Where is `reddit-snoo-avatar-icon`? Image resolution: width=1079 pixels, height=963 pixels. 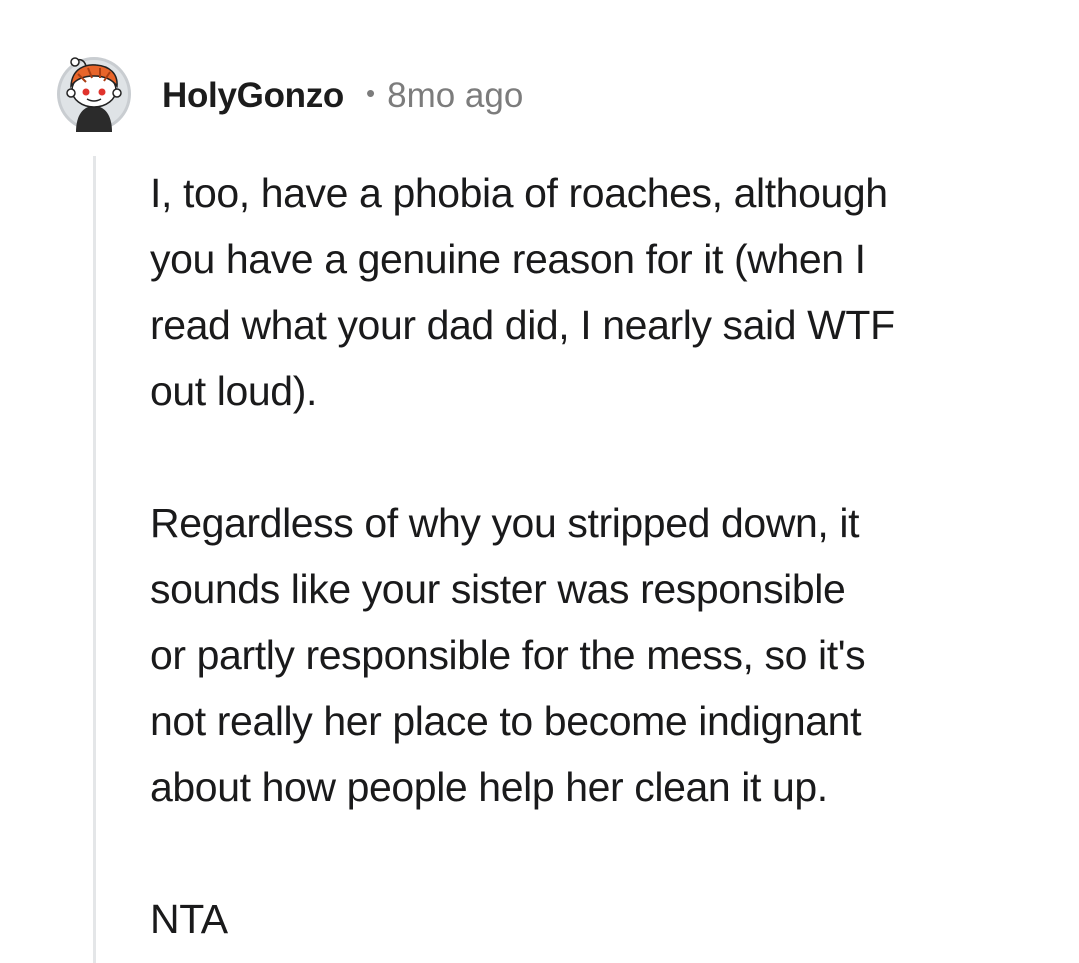
reddit-snoo-avatar-icon is located at coordinates (94, 94).